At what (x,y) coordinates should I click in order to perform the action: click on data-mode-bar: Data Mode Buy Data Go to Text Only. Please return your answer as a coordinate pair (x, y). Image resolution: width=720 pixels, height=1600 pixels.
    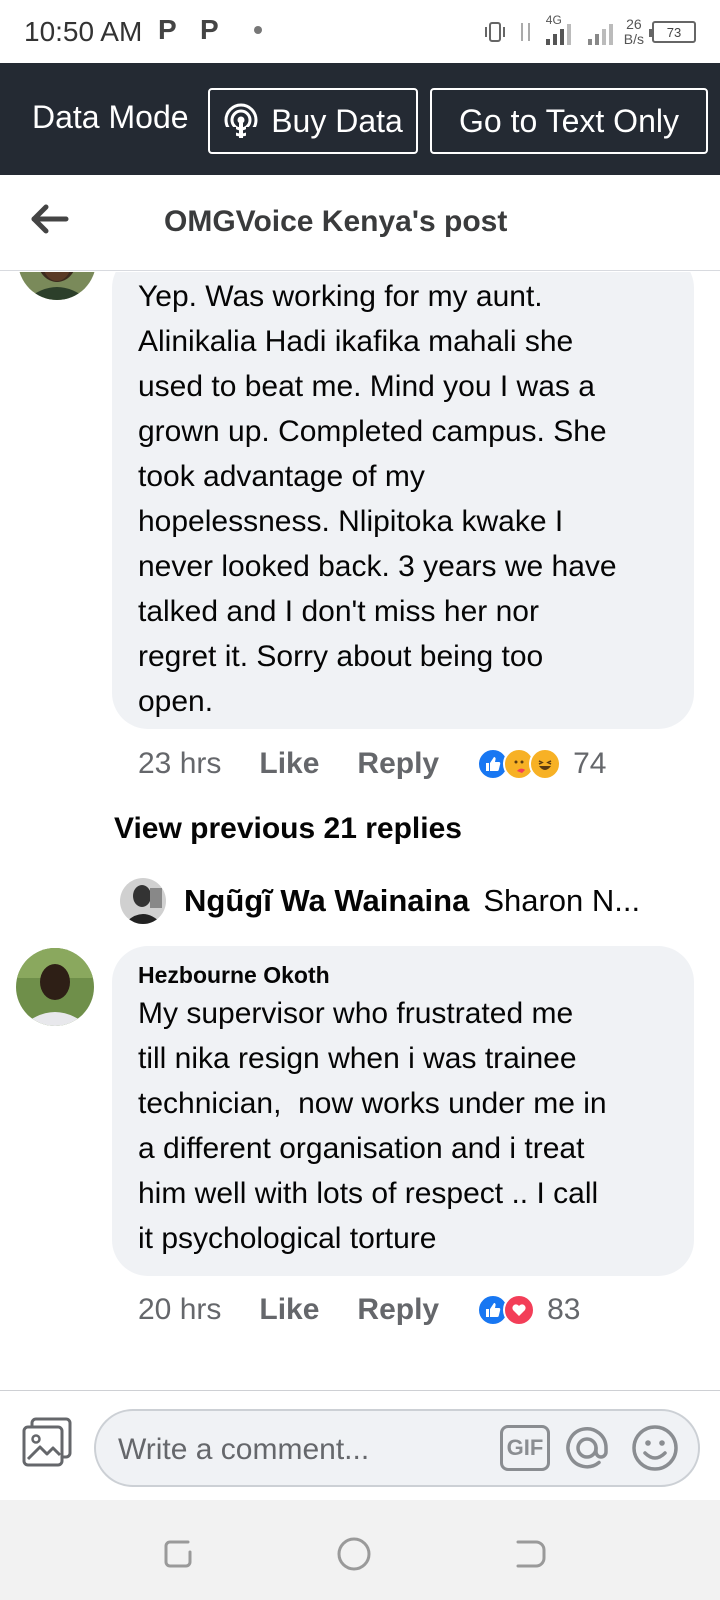
    Looking at the image, I should click on (360, 119).